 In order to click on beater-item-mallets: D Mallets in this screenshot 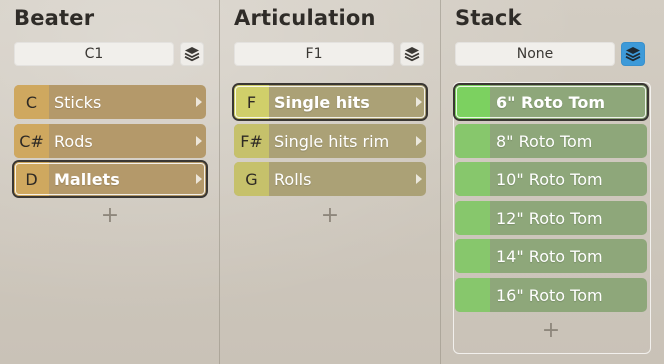, I will do `click(110, 179)`.